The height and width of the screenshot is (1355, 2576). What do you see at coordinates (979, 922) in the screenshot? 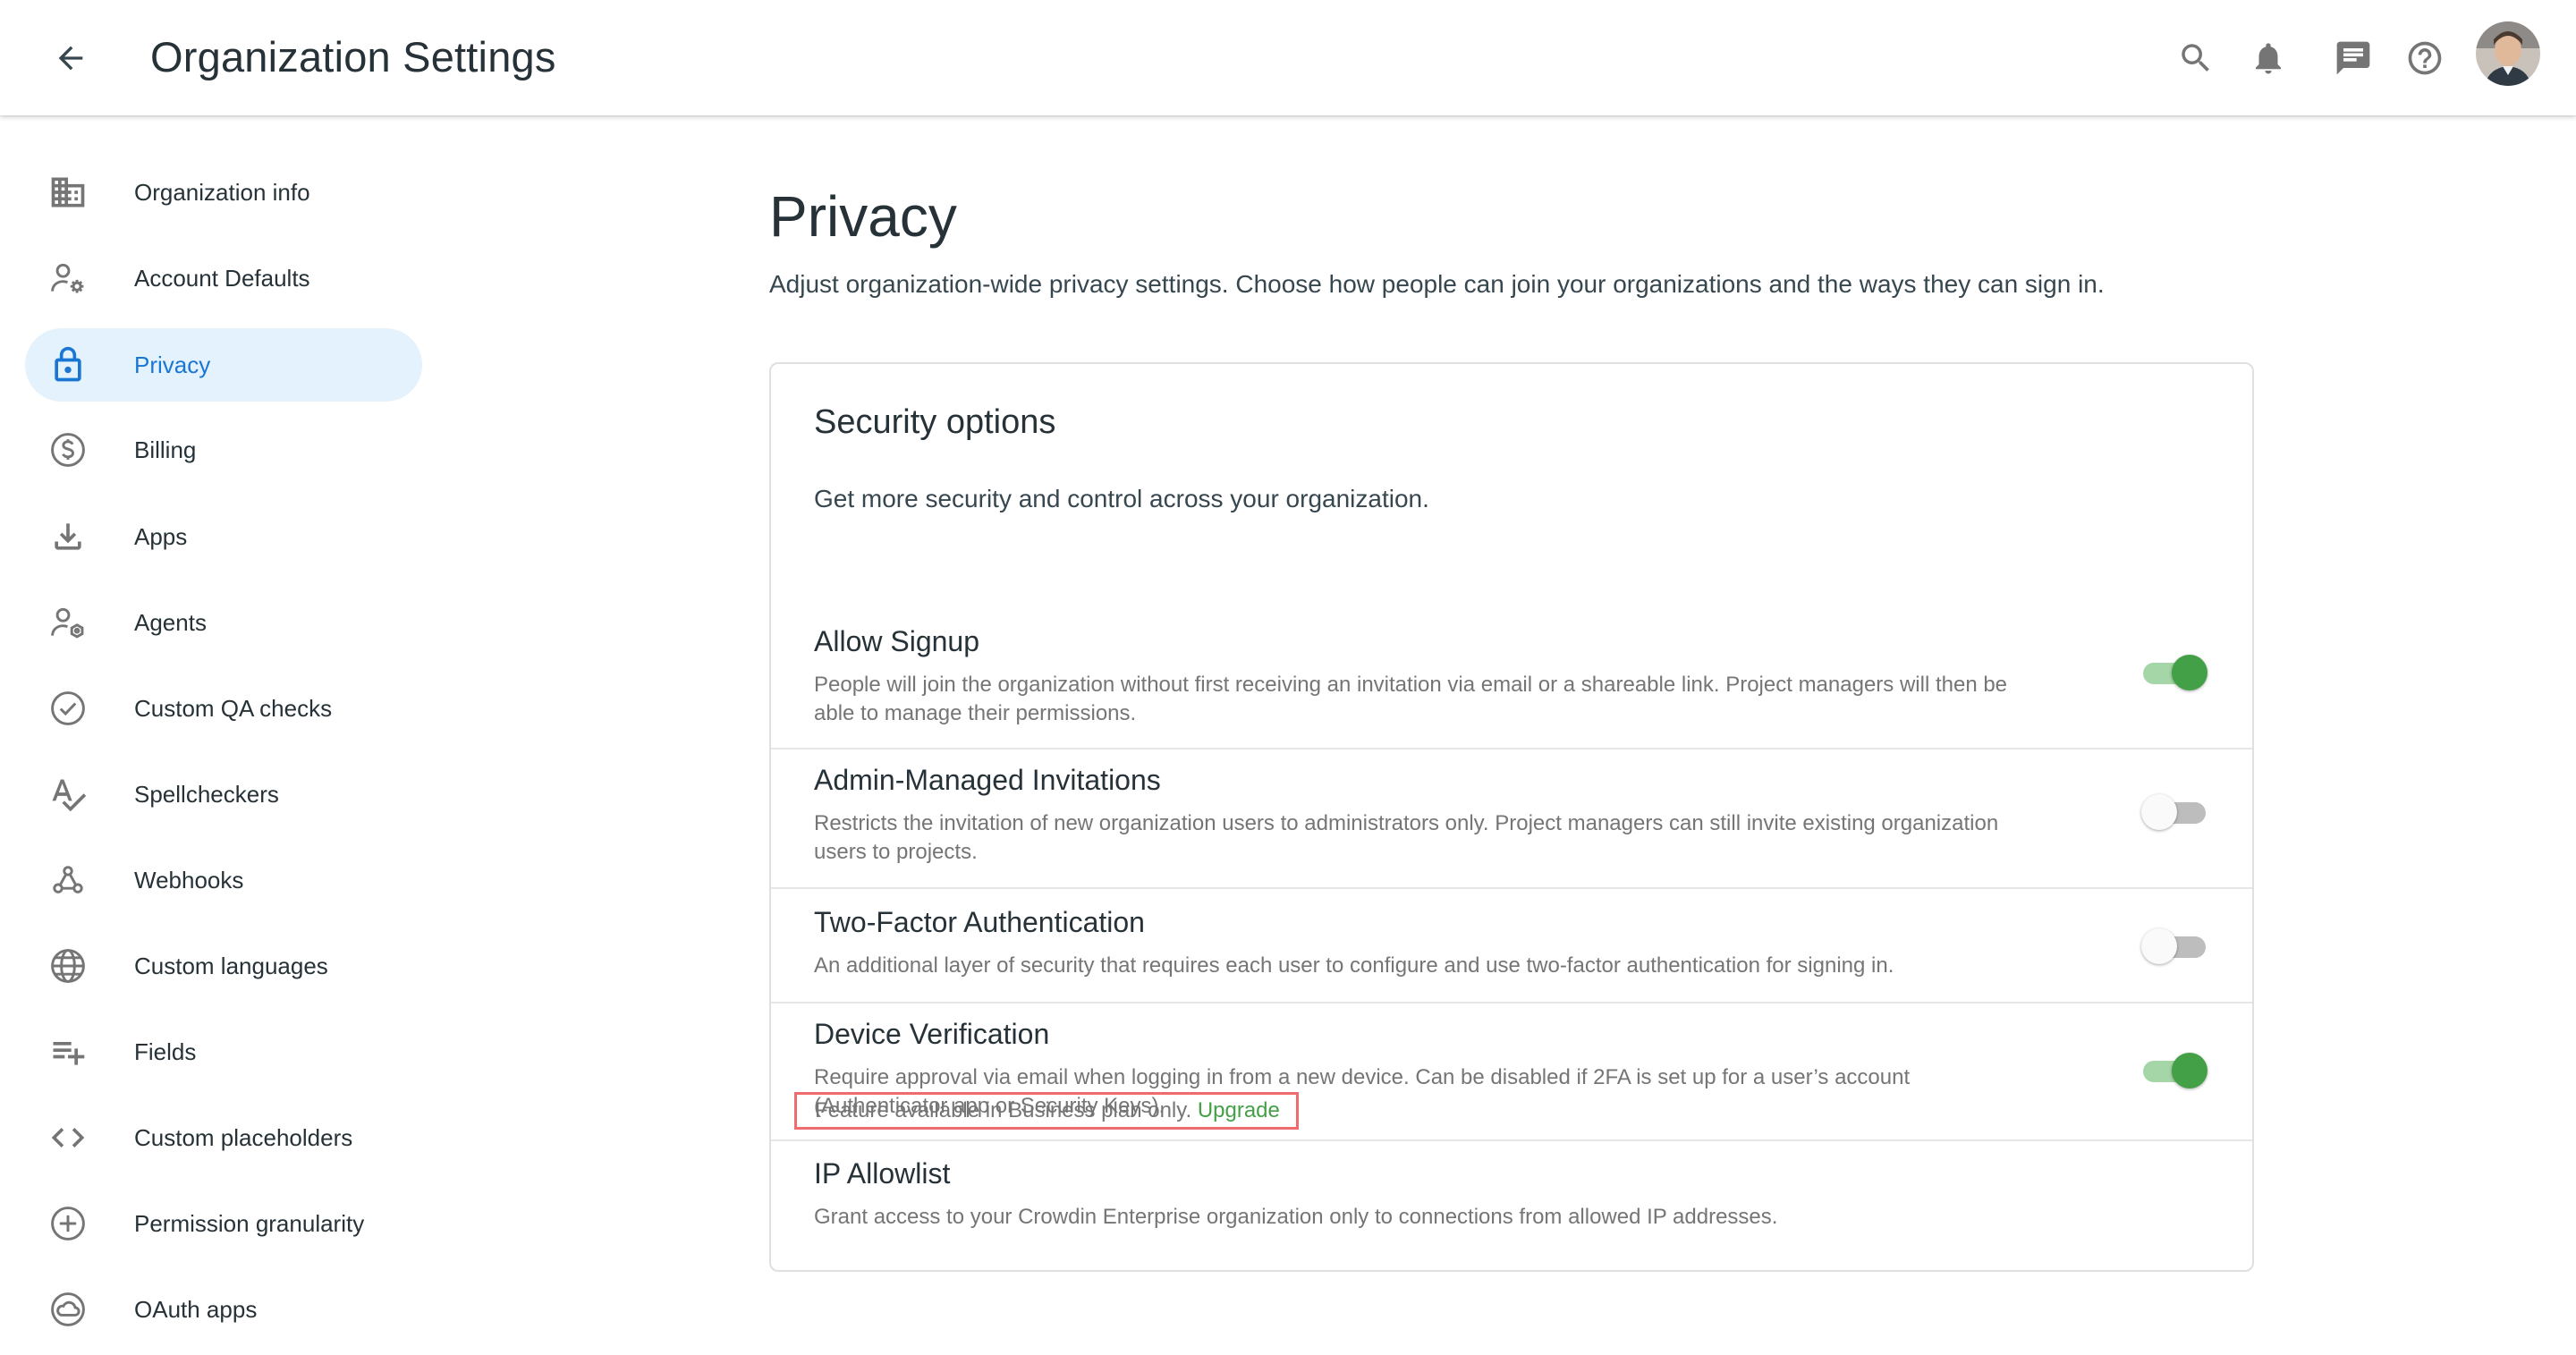
I see `option-title: Two-Factor Authentication` at bounding box center [979, 922].